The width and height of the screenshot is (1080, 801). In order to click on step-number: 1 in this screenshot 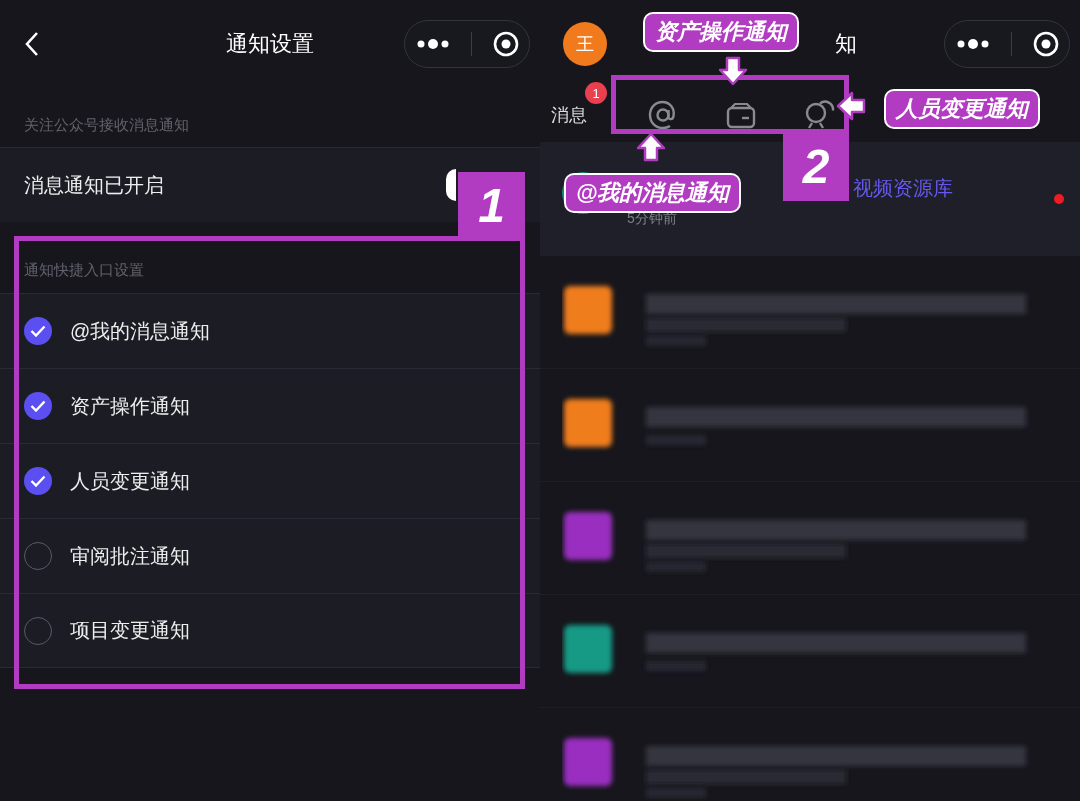, I will do `click(491, 205)`.